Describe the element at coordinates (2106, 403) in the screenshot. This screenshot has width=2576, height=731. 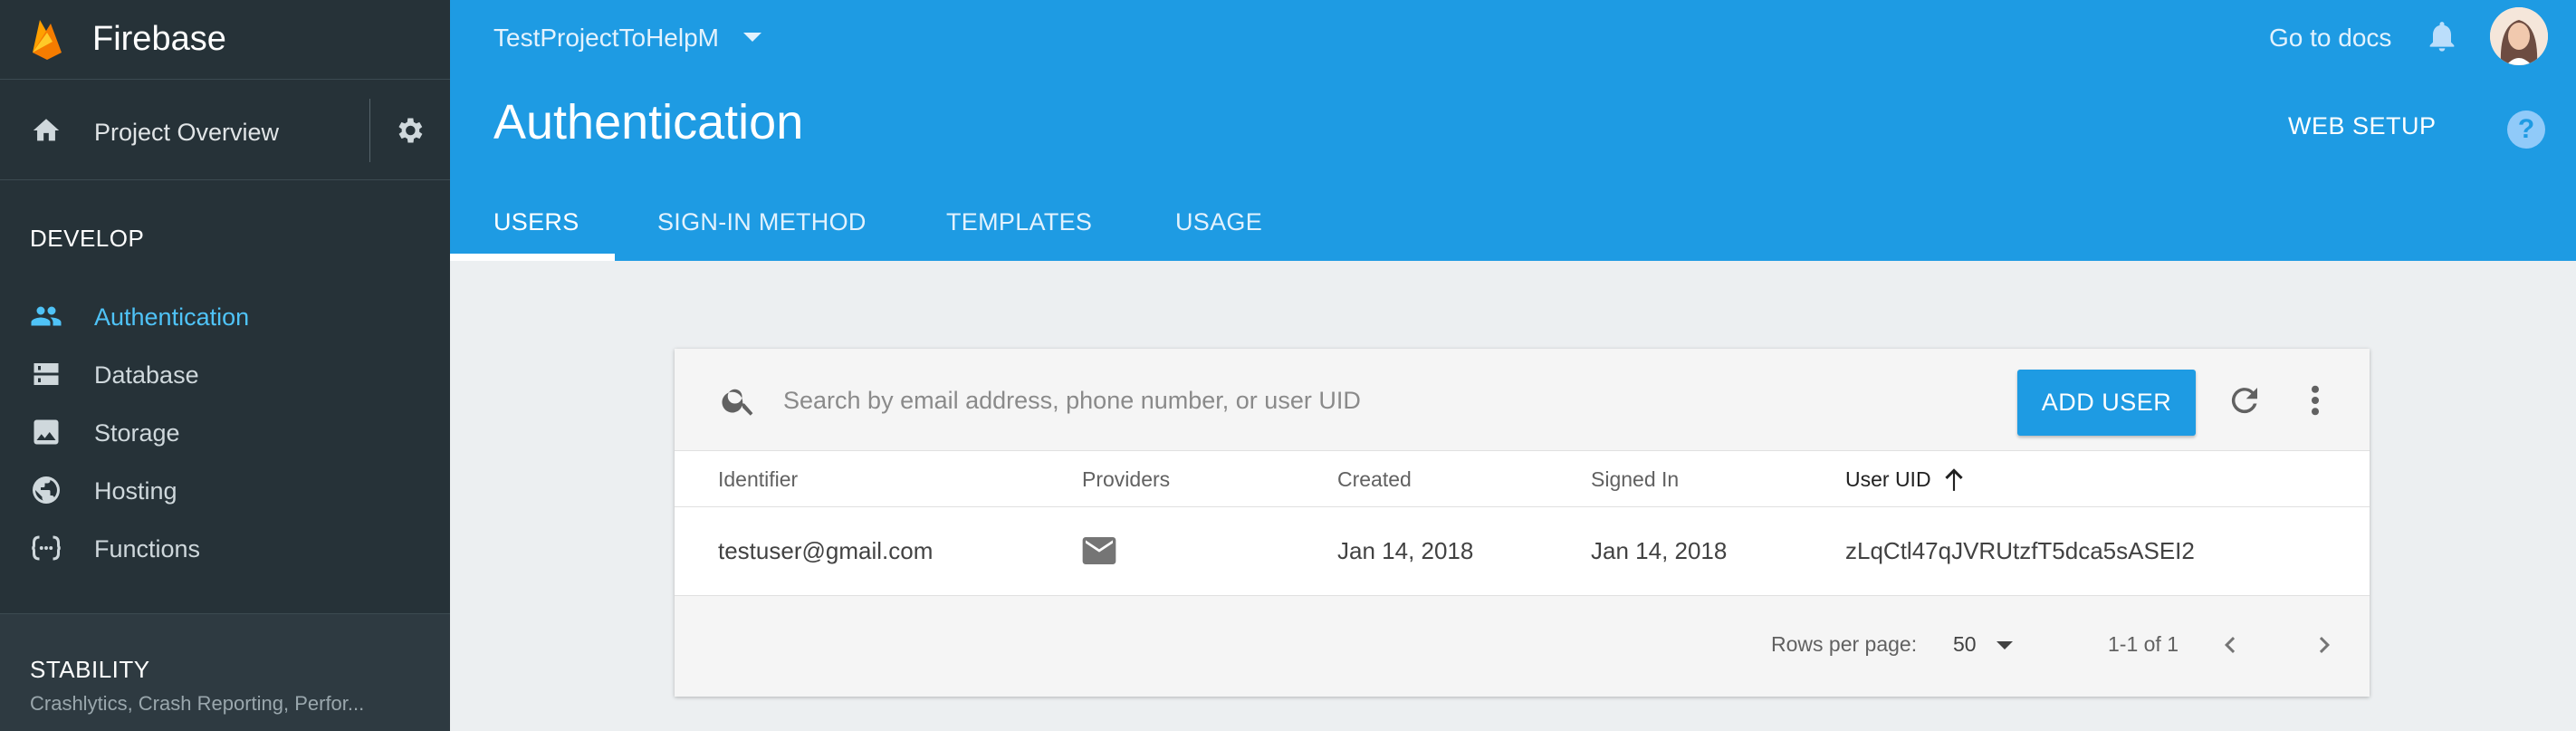
I see `add-user-button: ADD USER` at that location.